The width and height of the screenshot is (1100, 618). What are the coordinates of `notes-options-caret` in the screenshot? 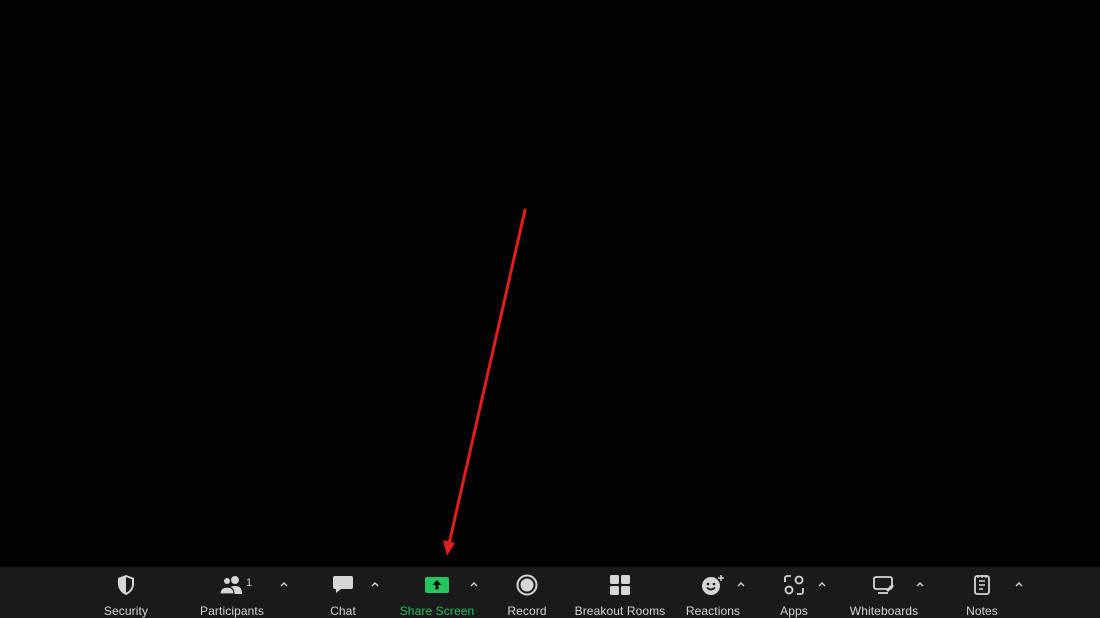 It's located at (1019, 584).